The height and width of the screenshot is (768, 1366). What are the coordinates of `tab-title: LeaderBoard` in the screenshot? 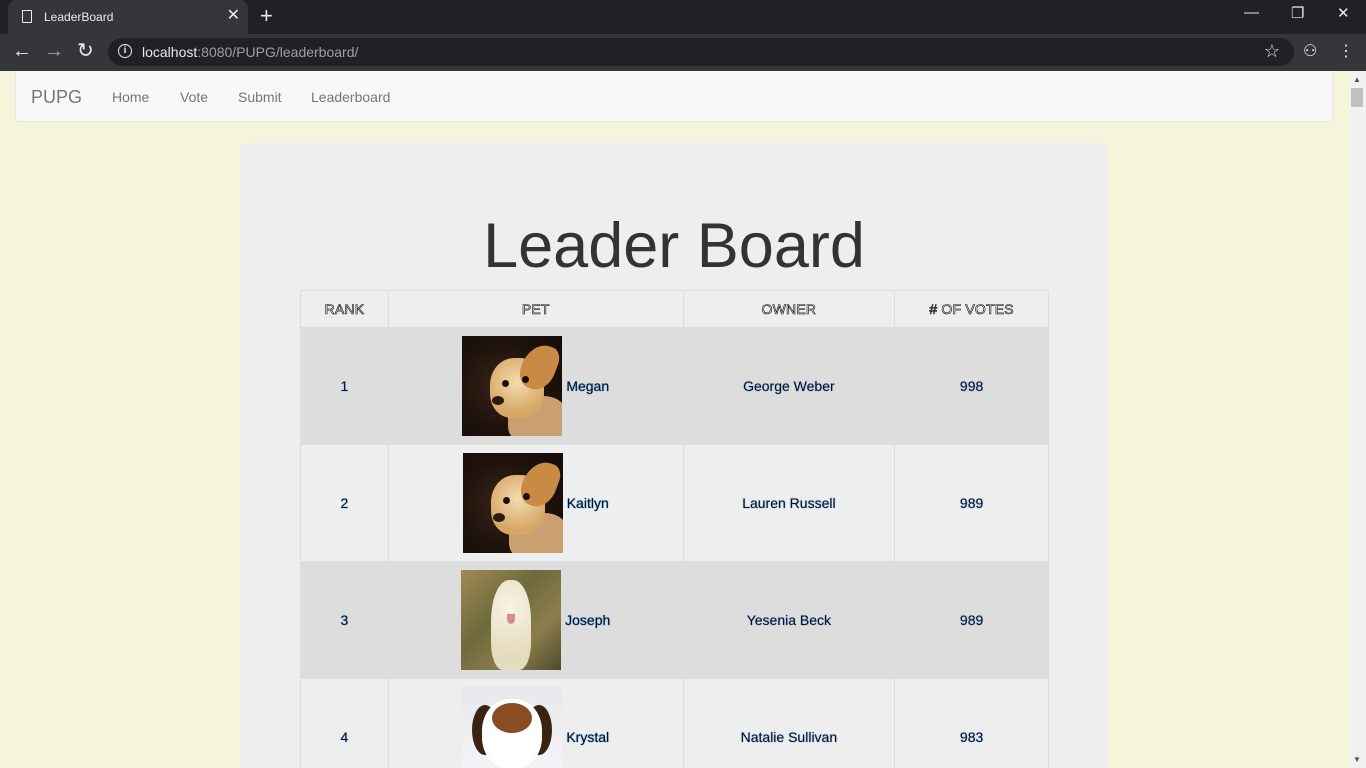 It's located at (79, 17).